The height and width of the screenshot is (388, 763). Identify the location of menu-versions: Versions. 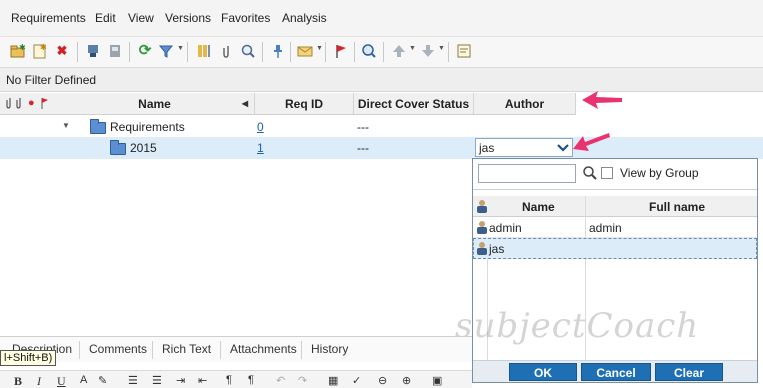
(188, 18).